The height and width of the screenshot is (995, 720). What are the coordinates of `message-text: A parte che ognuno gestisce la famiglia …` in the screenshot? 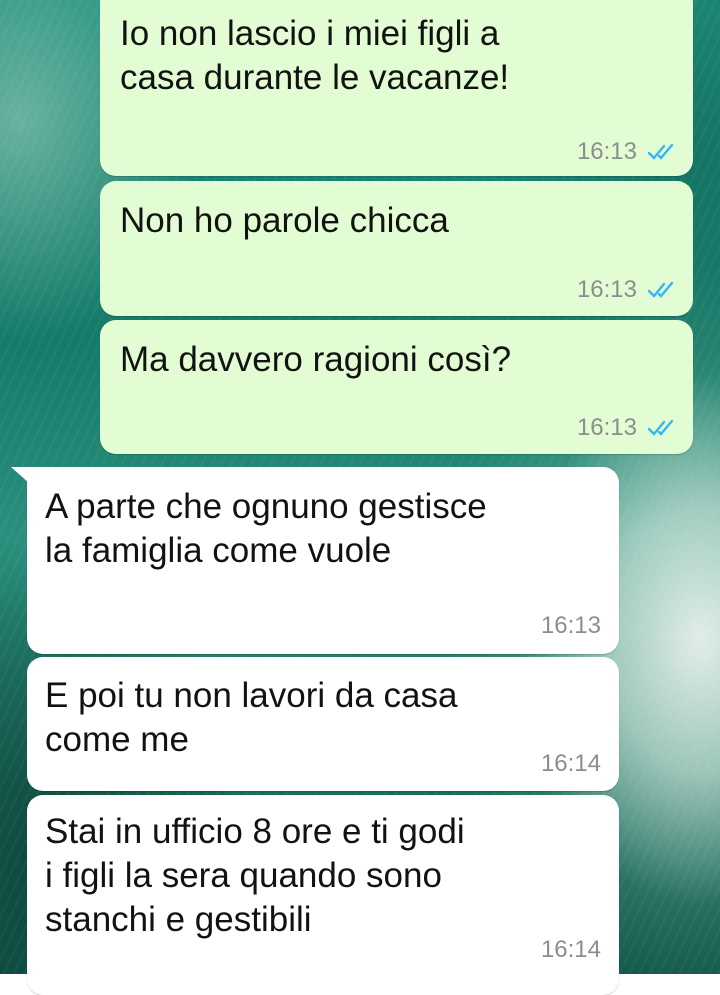 It's located at (266, 528).